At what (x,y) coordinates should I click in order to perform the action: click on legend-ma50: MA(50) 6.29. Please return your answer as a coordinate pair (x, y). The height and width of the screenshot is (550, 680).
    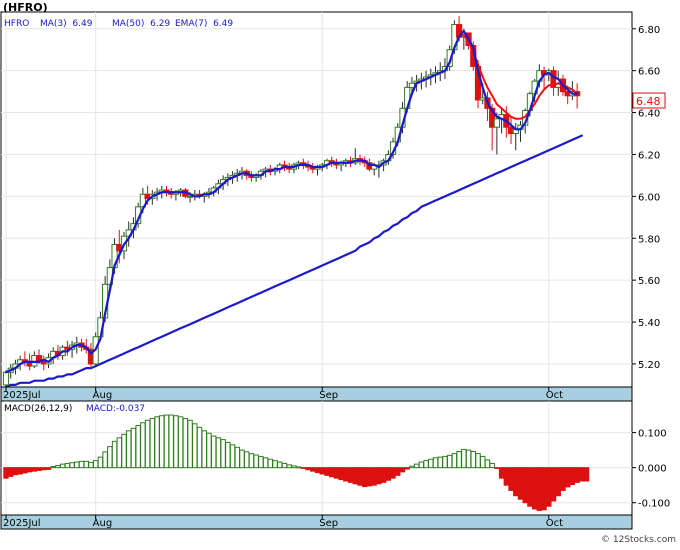
    Looking at the image, I should click on (141, 24).